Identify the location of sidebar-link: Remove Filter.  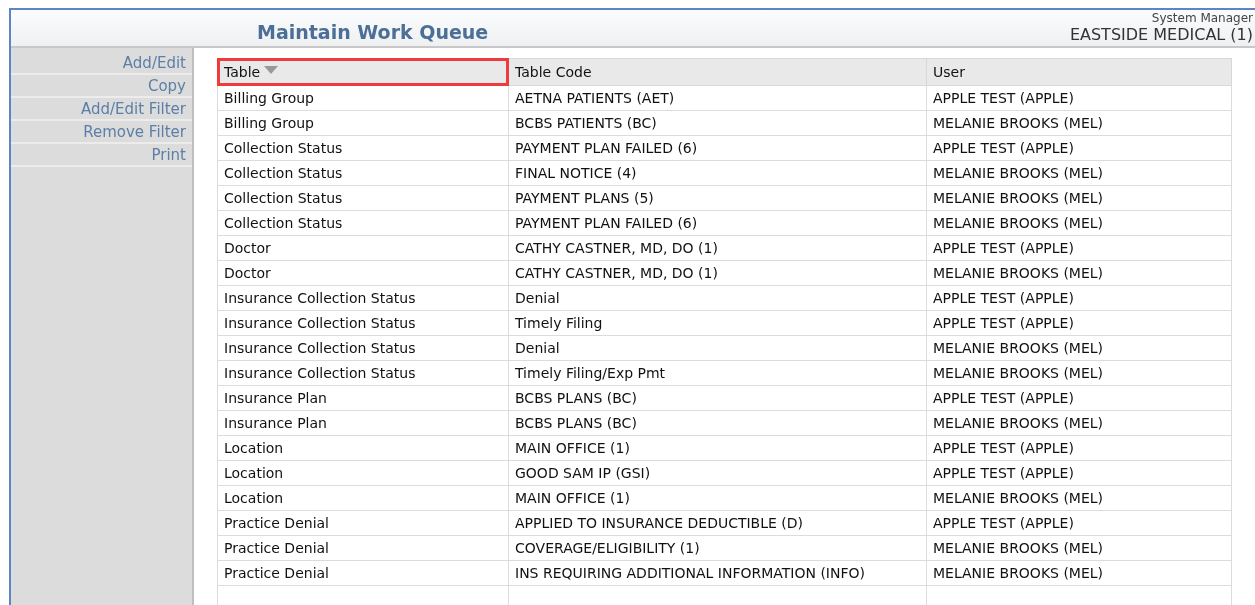
(101, 132).